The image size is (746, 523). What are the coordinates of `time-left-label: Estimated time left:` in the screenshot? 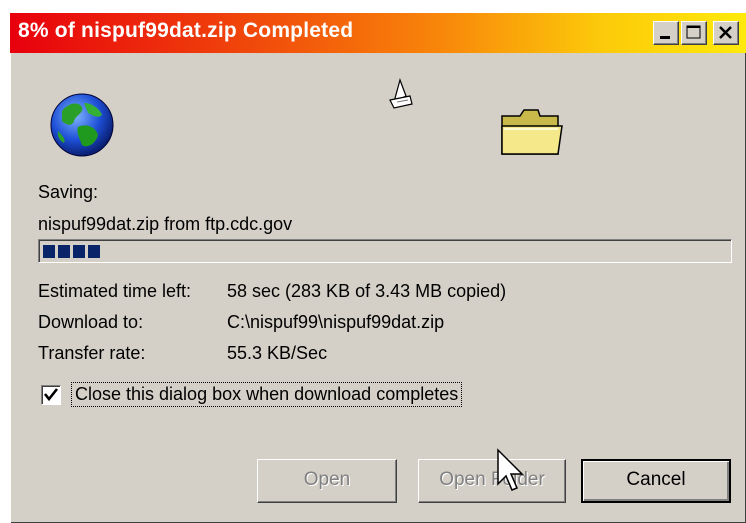 It's located at (115, 291).